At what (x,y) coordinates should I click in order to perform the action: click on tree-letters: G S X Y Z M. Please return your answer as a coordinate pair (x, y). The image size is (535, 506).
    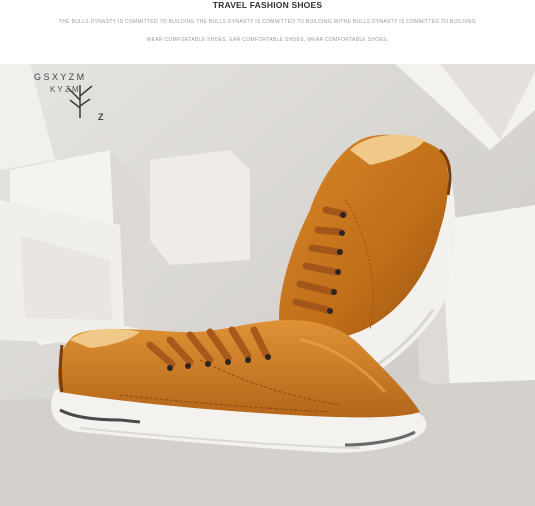
    Looking at the image, I should click on (59, 77).